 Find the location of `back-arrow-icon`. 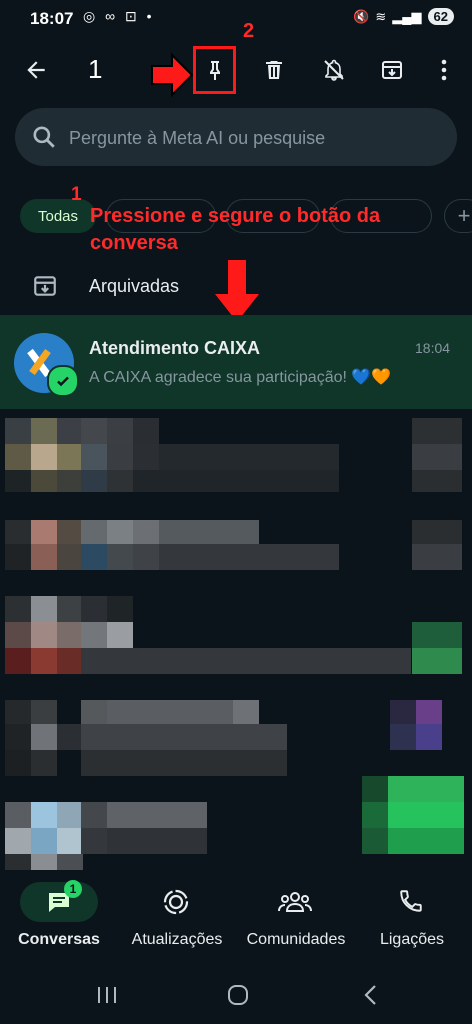

back-arrow-icon is located at coordinates (36, 70).